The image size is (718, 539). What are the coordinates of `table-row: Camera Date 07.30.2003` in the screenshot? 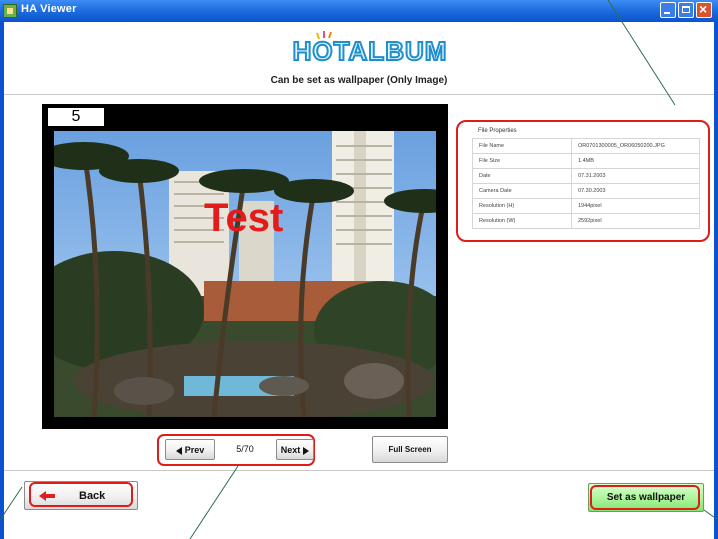 It's located at (586, 191).